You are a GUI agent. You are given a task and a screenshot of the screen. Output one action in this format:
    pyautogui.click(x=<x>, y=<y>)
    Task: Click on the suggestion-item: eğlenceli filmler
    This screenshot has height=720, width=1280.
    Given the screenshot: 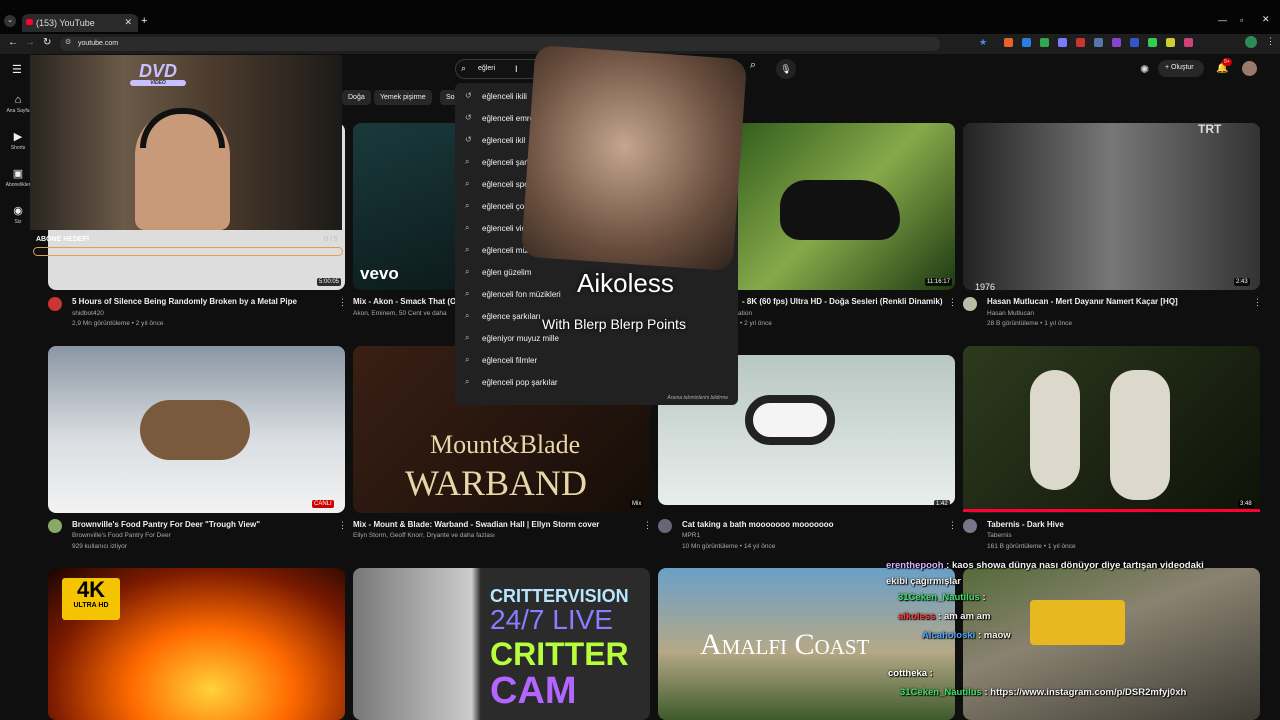 What is the action you would take?
    pyautogui.click(x=509, y=360)
    